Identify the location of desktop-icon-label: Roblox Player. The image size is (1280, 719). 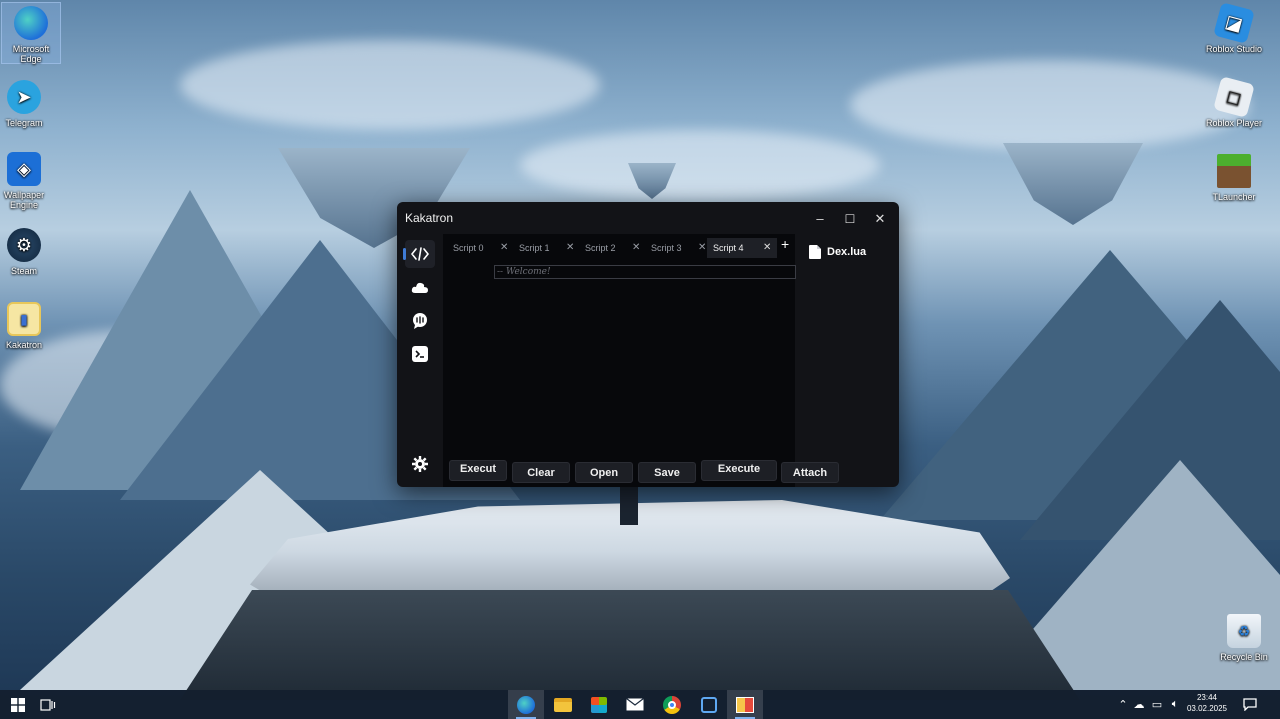
(1234, 123).